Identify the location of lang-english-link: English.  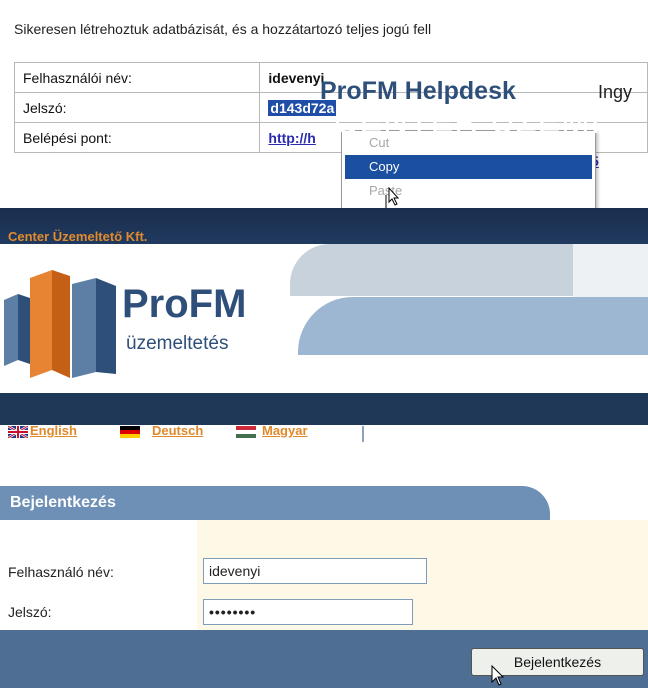
(53, 430).